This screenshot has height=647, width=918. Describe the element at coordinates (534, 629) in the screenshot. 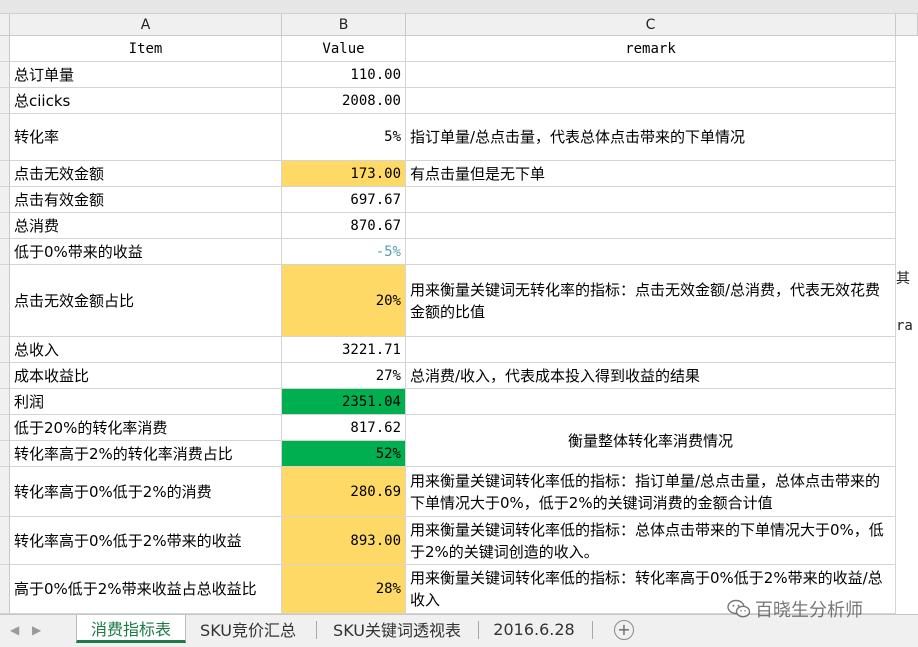

I see `sheet-tab: 2016.6.28` at that location.